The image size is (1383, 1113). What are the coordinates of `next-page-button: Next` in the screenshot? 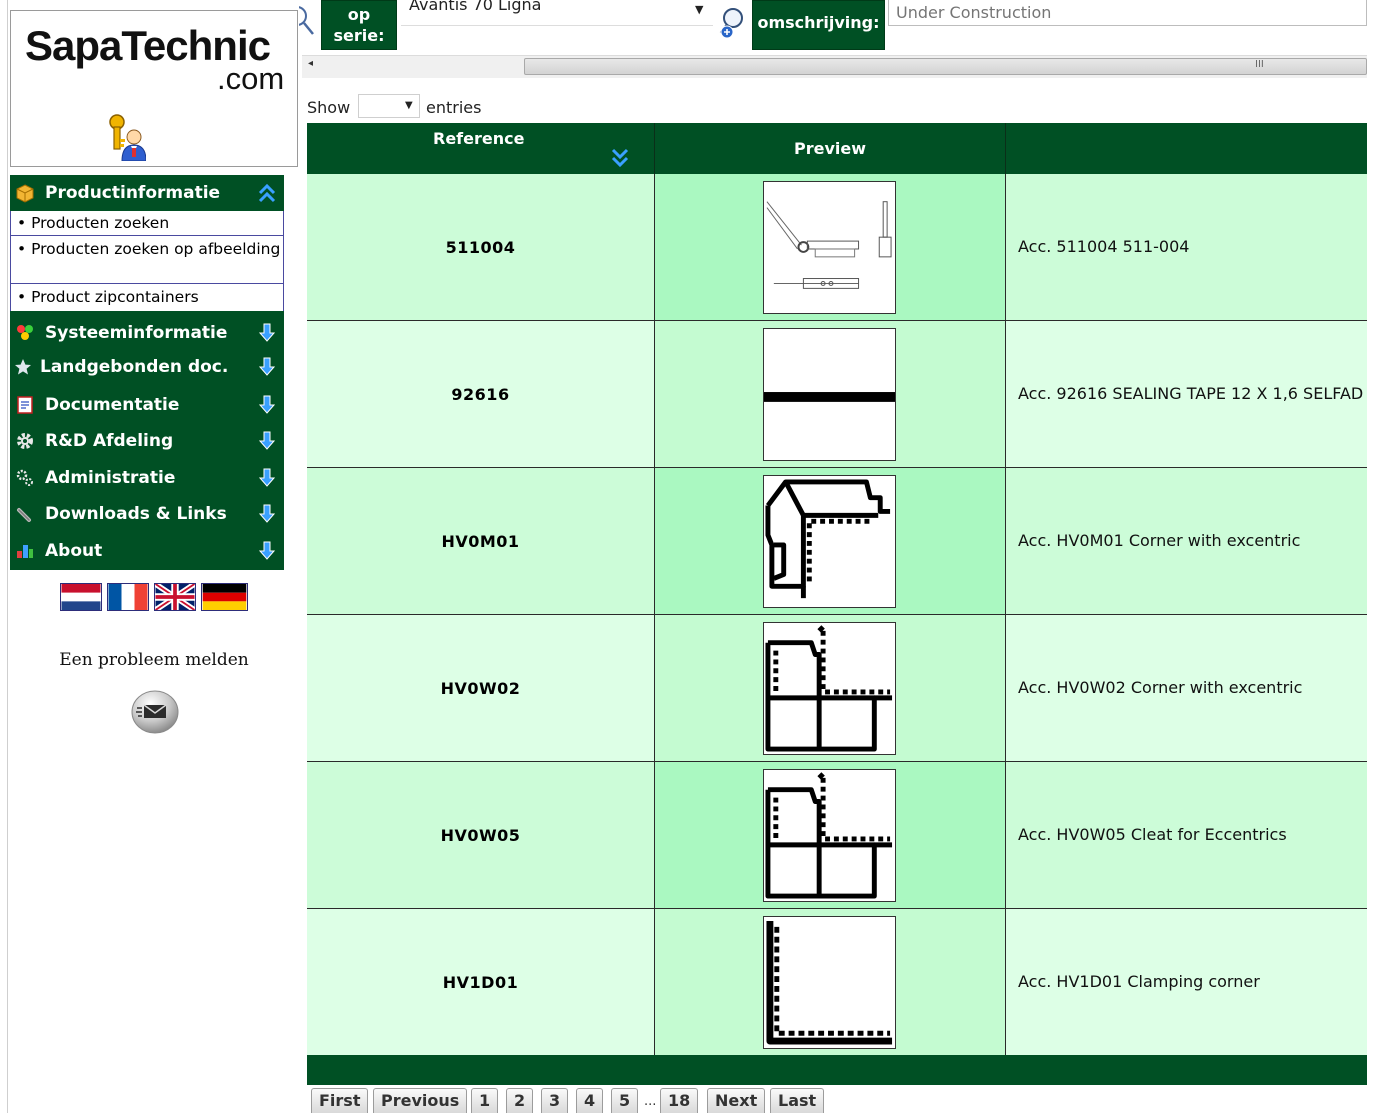 It's located at (736, 1100).